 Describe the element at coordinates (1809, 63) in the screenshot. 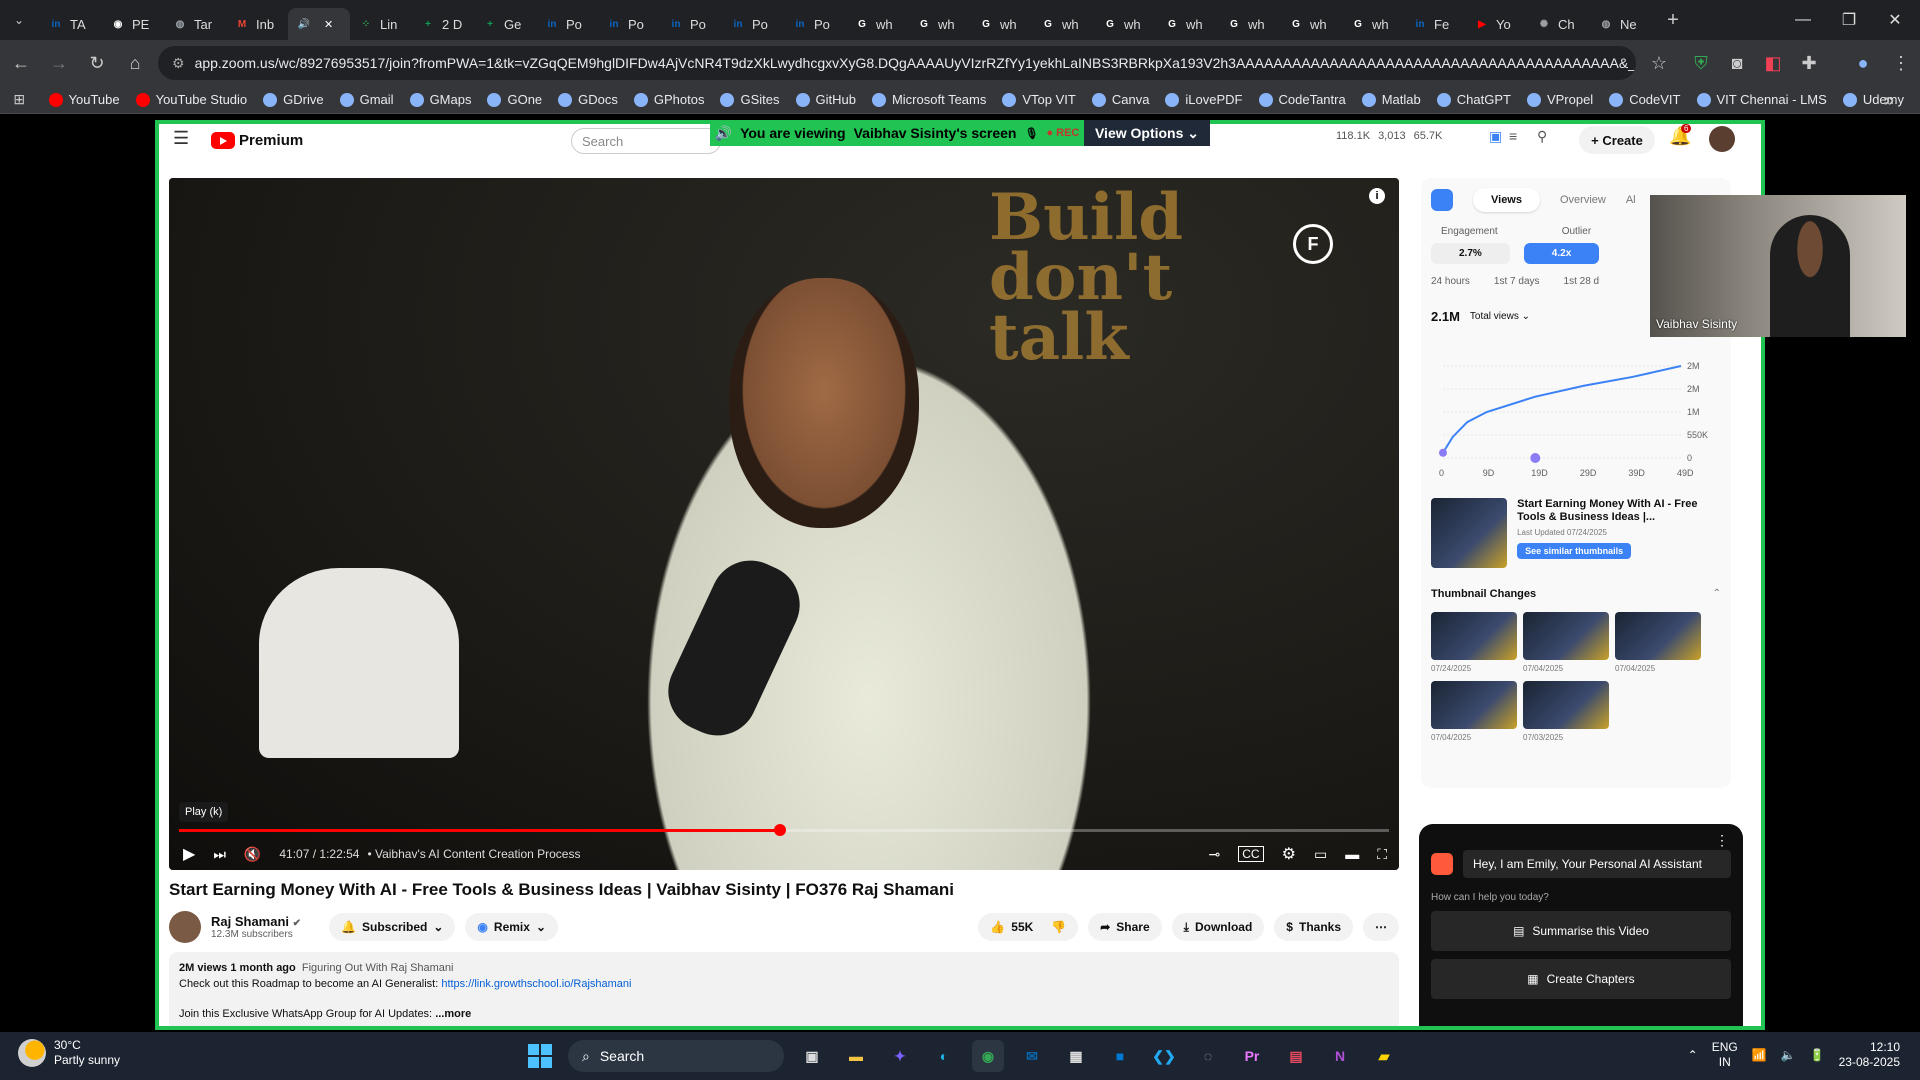

I see `extensions-puzzle-icon: ✚` at that location.